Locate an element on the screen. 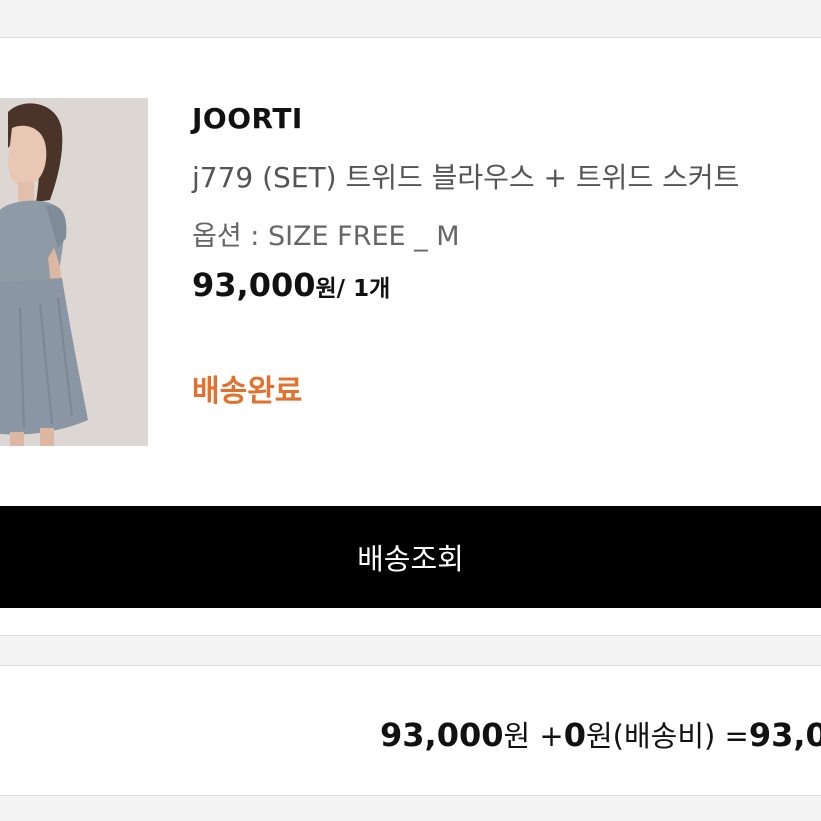 The width and height of the screenshot is (821, 821). price-line: 93,000원/ 1개 is located at coordinates (291, 285).